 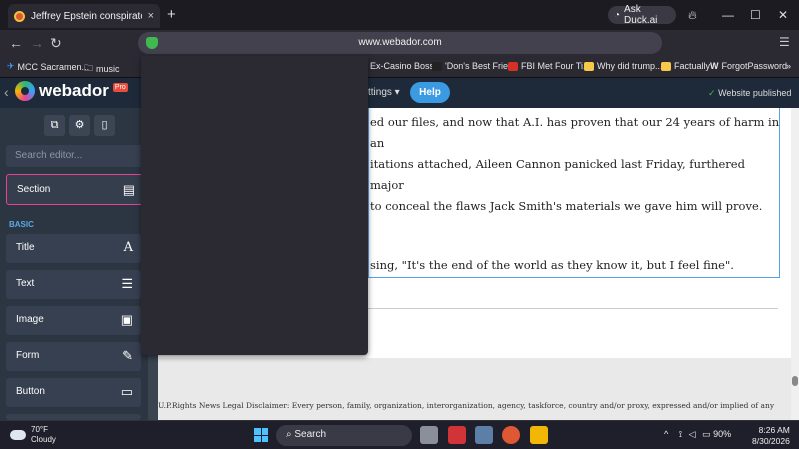 What do you see at coordinates (79, 125) in the screenshot?
I see `gear-icon: ⚙` at bounding box center [79, 125].